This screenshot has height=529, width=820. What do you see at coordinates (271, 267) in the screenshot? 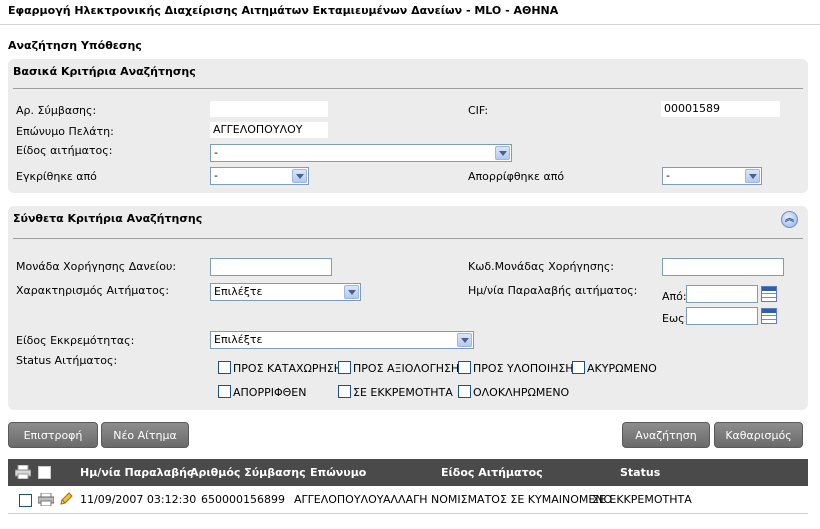
I see `loan-unit-input` at bounding box center [271, 267].